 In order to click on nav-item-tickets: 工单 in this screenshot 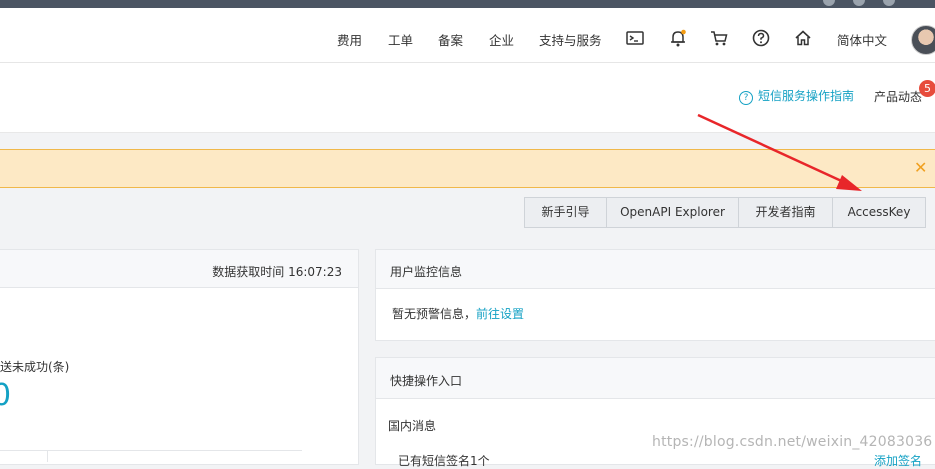, I will do `click(400, 39)`.